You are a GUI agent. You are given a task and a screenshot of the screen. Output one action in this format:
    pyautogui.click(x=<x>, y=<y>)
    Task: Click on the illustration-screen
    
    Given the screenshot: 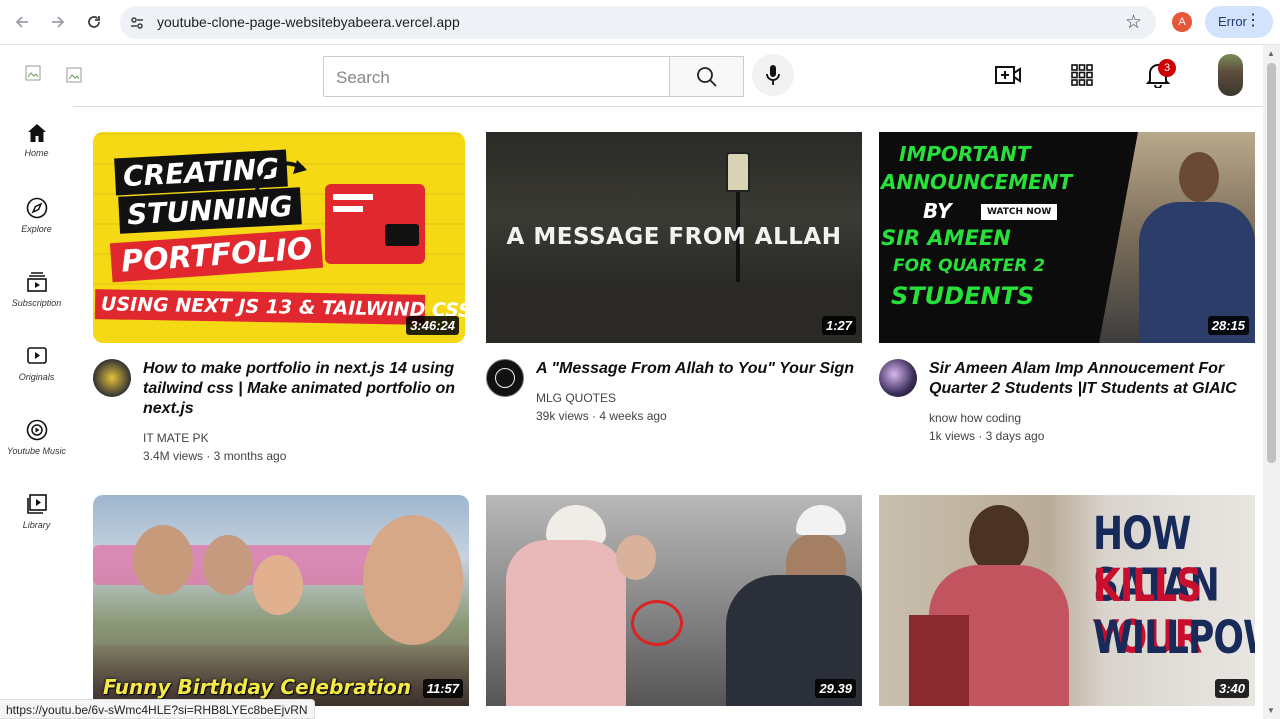 What is the action you would take?
    pyautogui.click(x=375, y=224)
    